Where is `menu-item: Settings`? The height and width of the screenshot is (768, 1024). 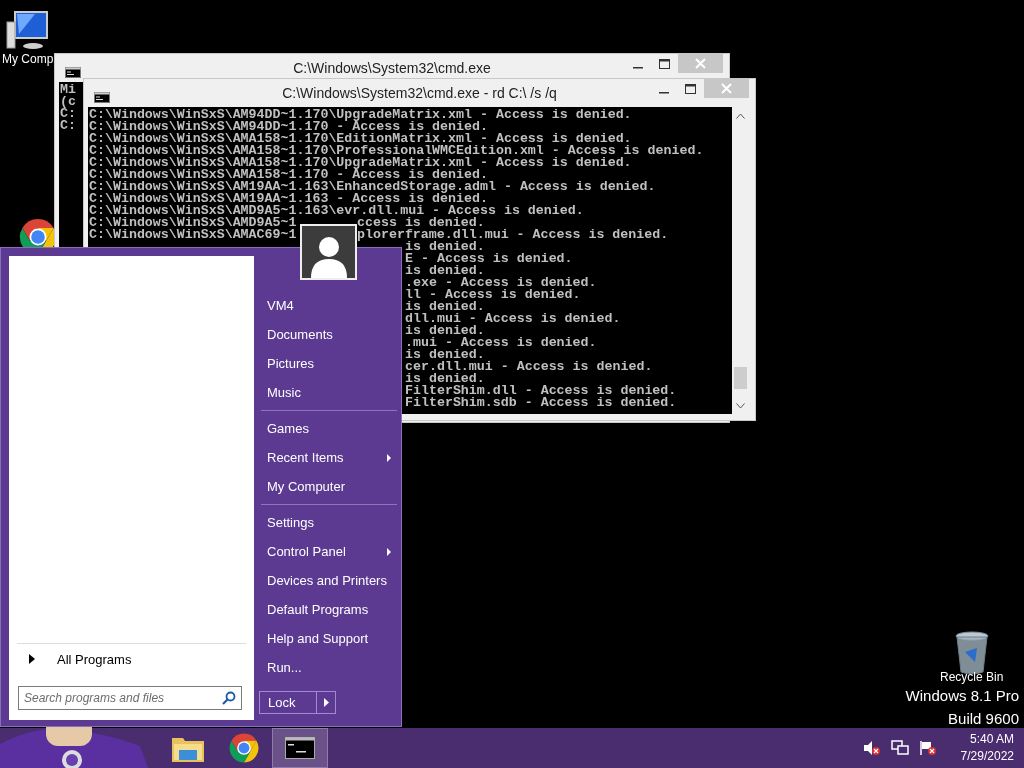
menu-item: Settings is located at coordinates (329, 522).